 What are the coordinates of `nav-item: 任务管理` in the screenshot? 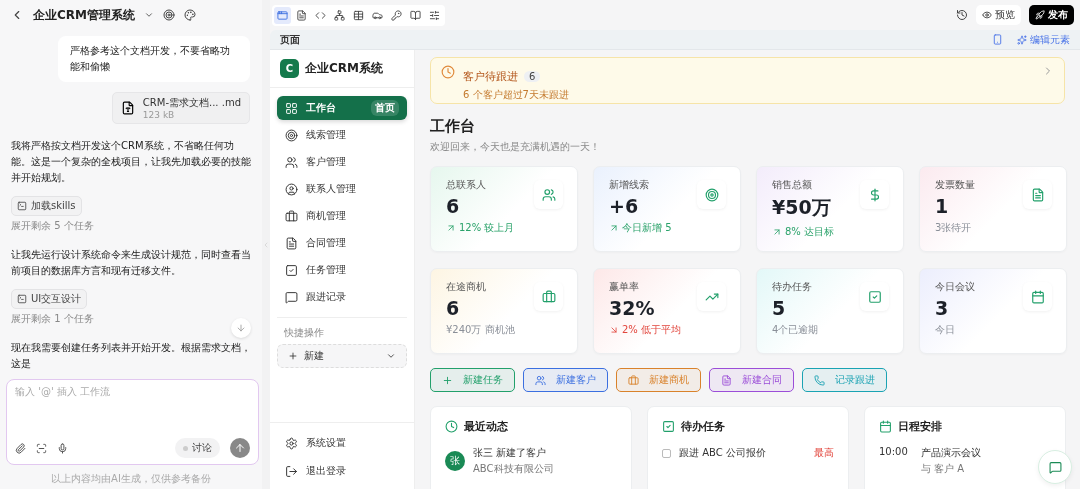 It's located at (342, 270).